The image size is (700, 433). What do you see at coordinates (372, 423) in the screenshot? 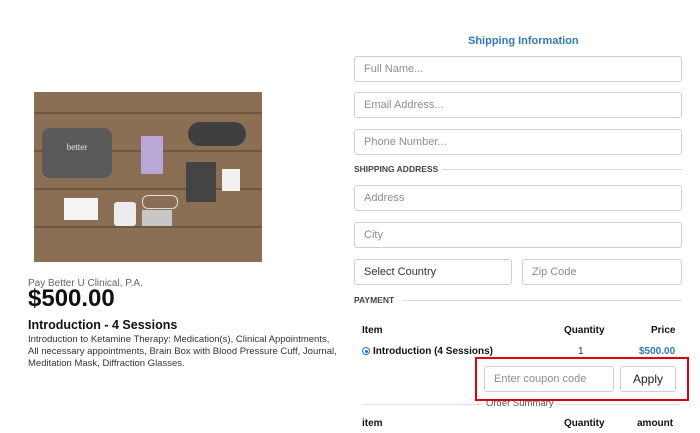
I see `summary-header-item: item` at bounding box center [372, 423].